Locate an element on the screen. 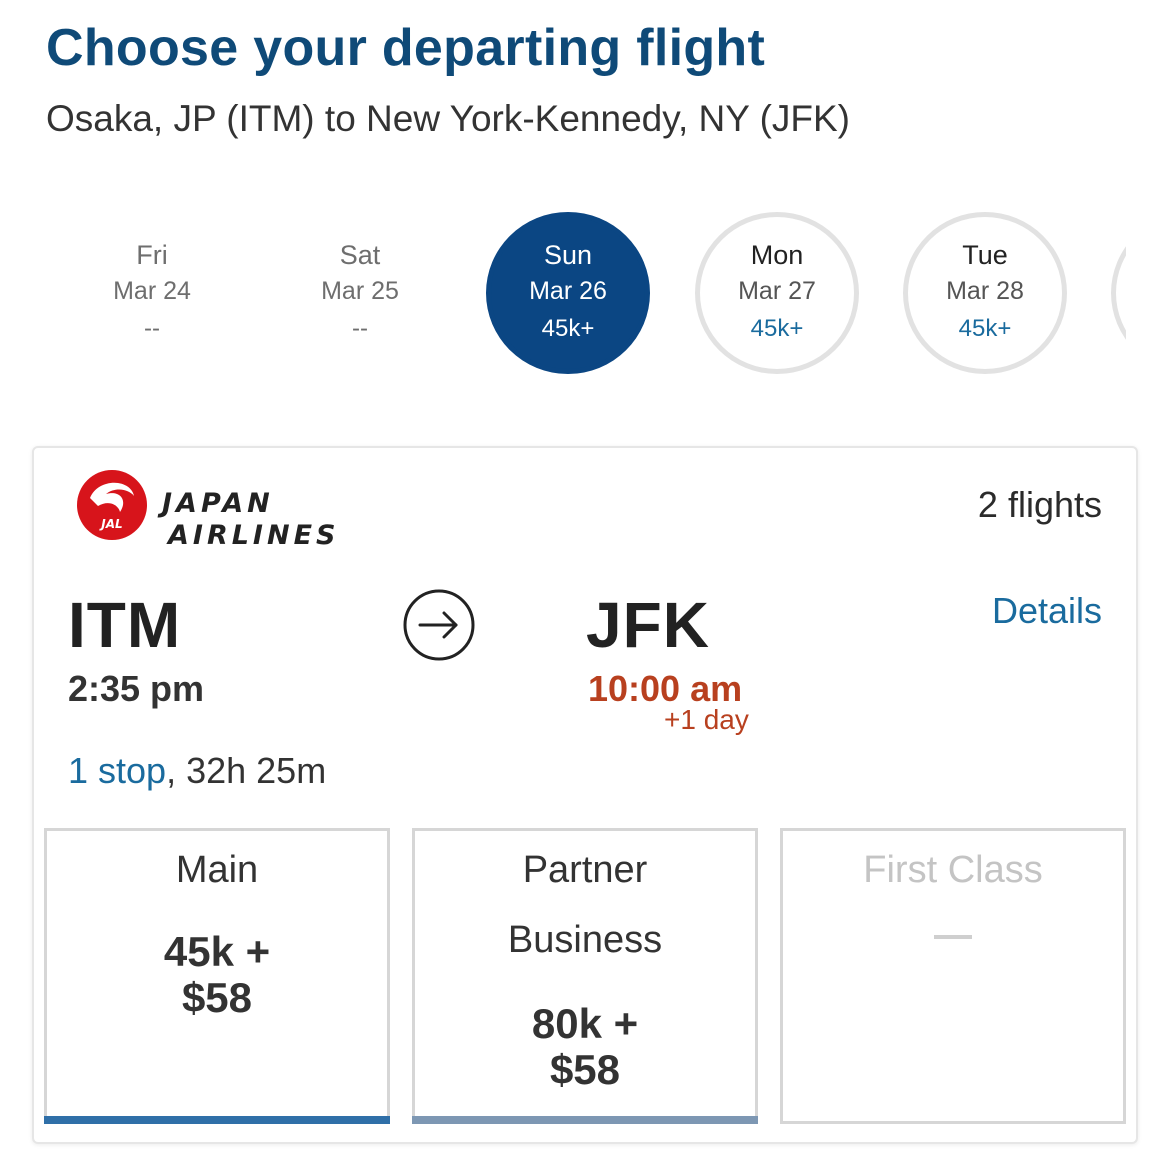  destination-airport-code: JFK is located at coordinates (648, 625).